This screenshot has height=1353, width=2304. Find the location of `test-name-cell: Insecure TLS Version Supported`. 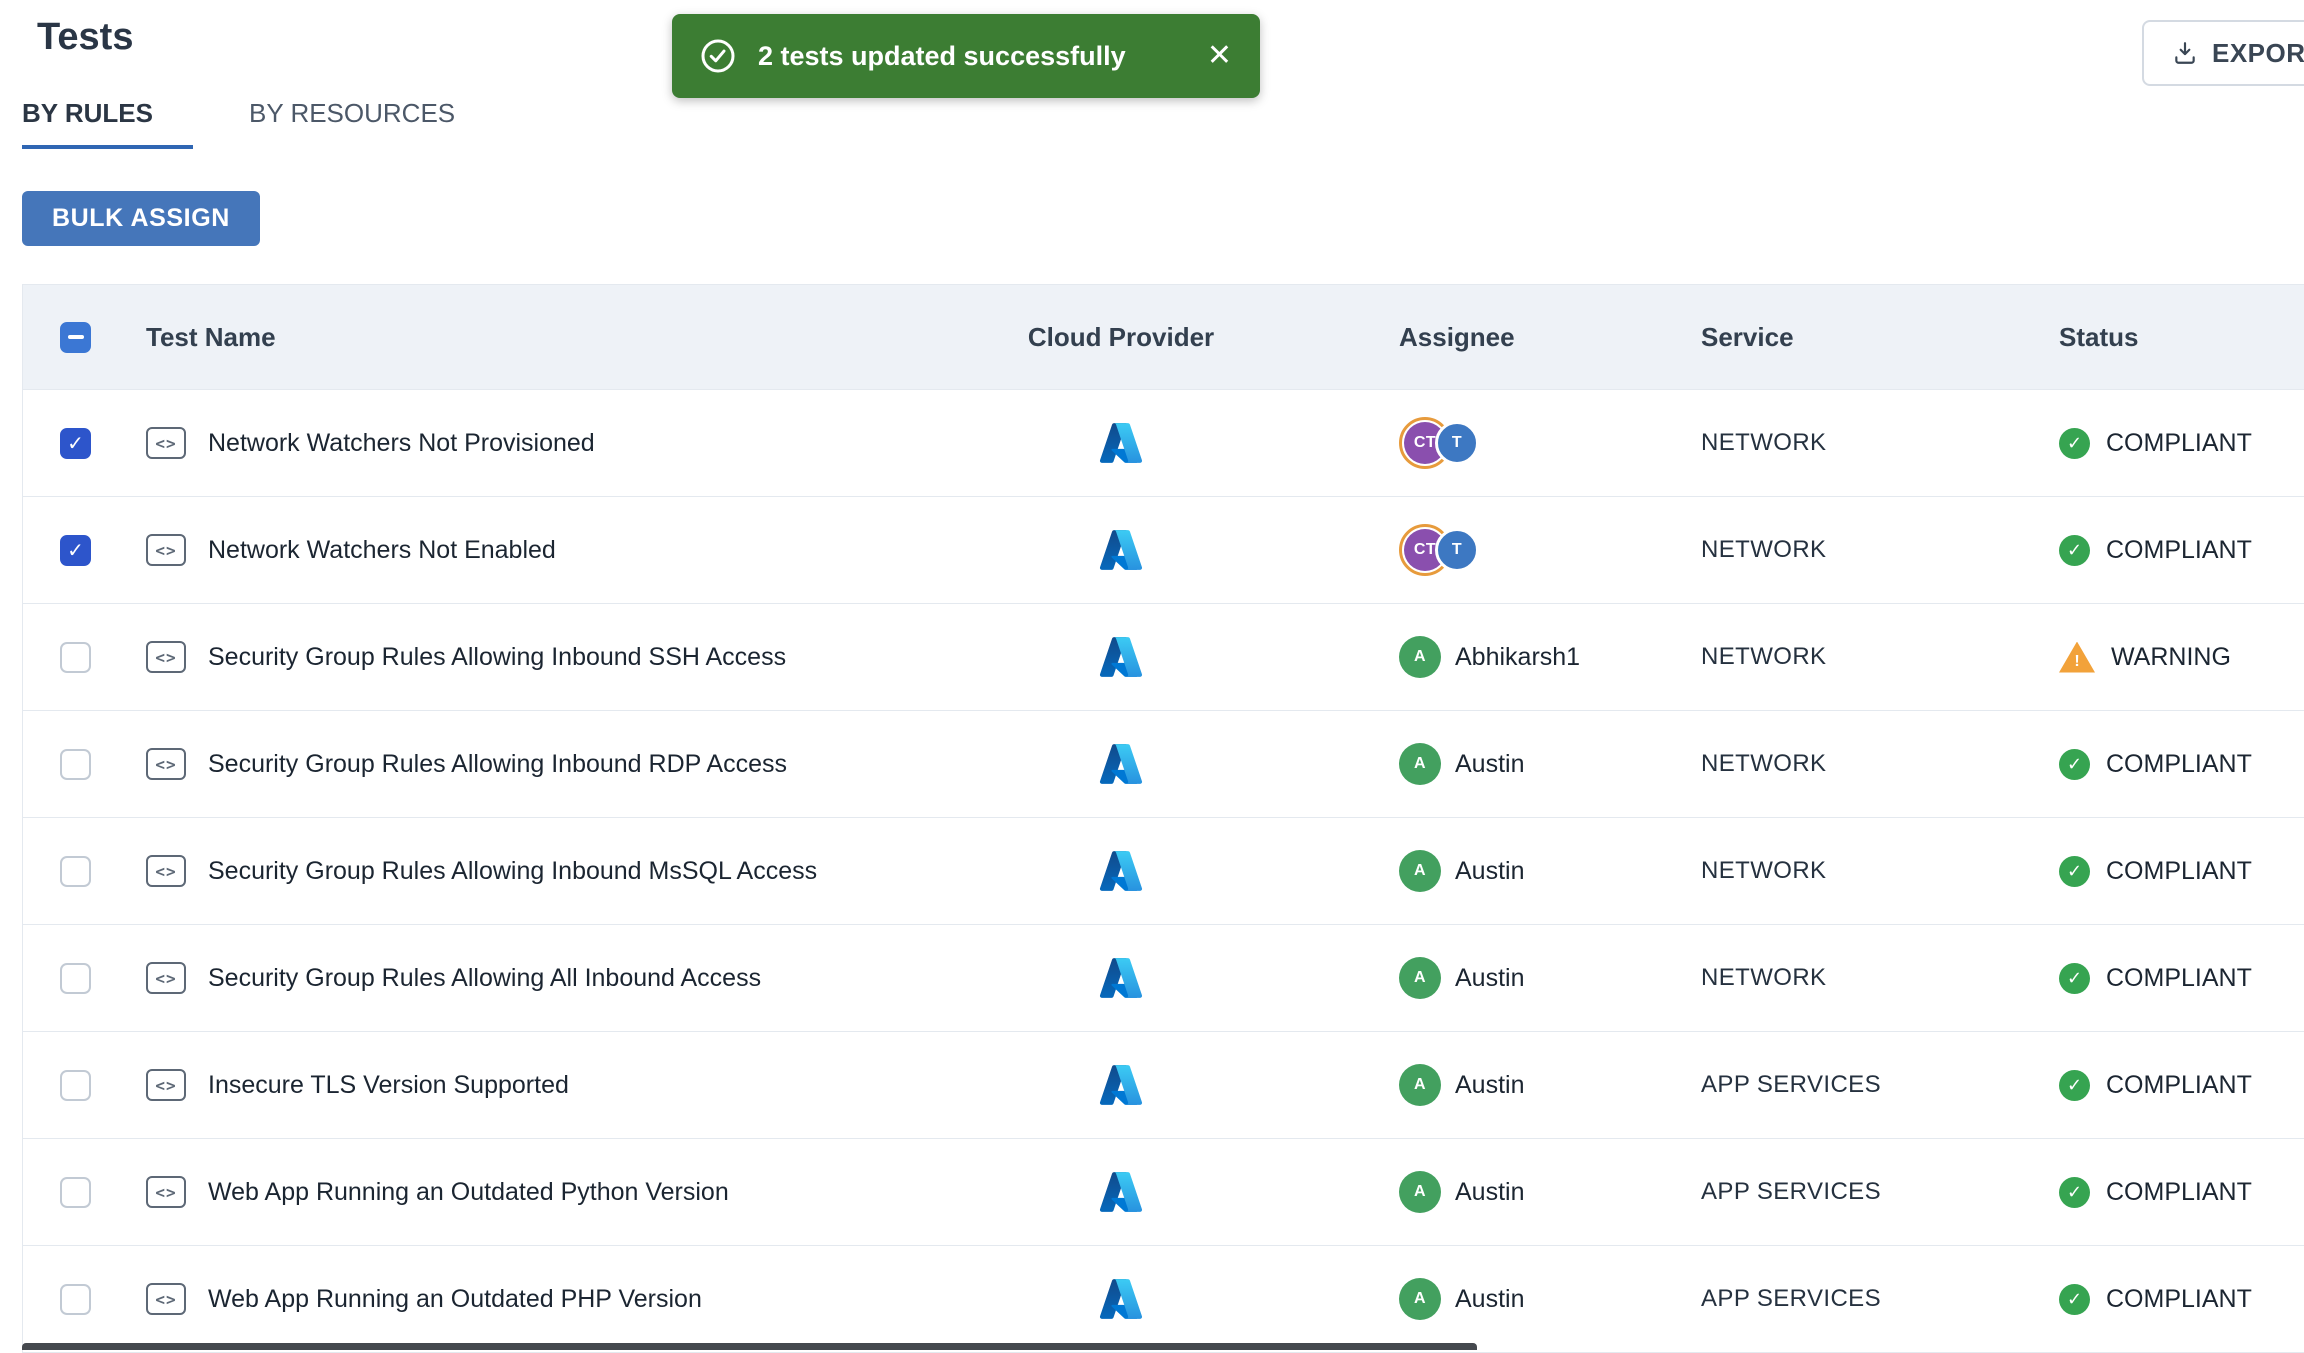

test-name-cell: Insecure TLS Version Supported is located at coordinates (537, 1085).